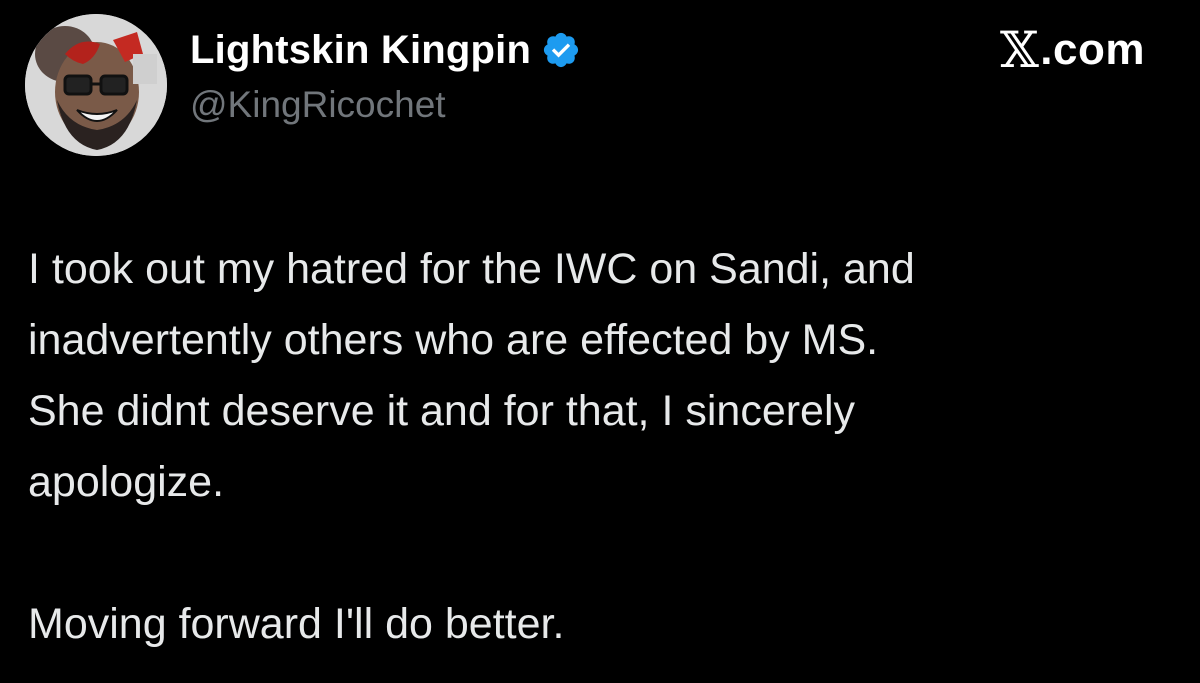  I want to click on avatar, so click(96, 85).